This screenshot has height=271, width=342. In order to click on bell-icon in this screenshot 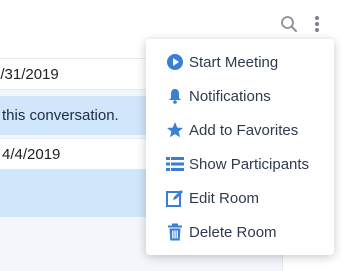, I will do `click(175, 96)`.